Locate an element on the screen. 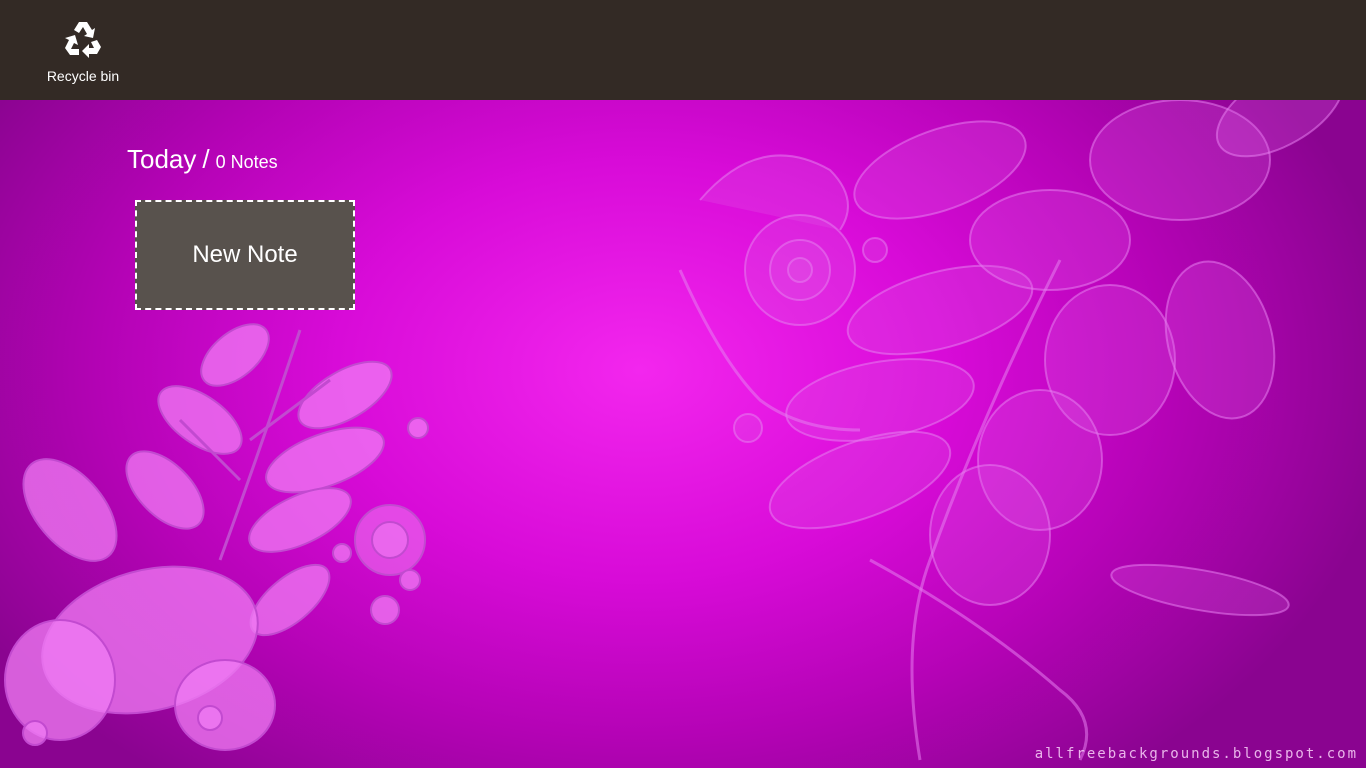  recycle-bin-button: Recycle bin is located at coordinates (83, 56).